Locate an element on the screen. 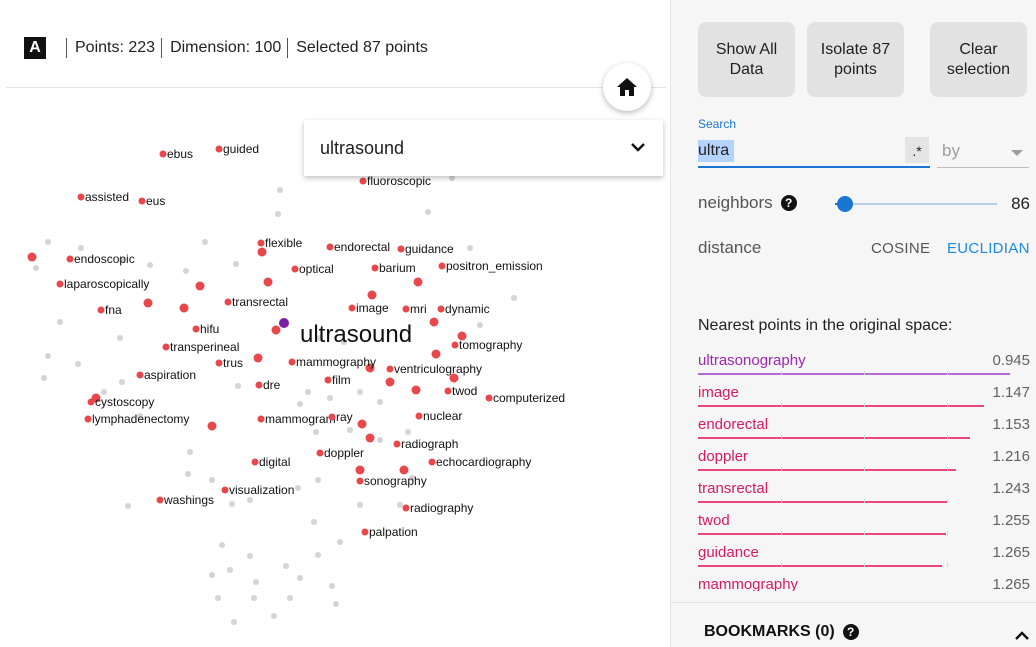 The height and width of the screenshot is (647, 1036). show-all-data-button: Show All Data is located at coordinates (746, 59).